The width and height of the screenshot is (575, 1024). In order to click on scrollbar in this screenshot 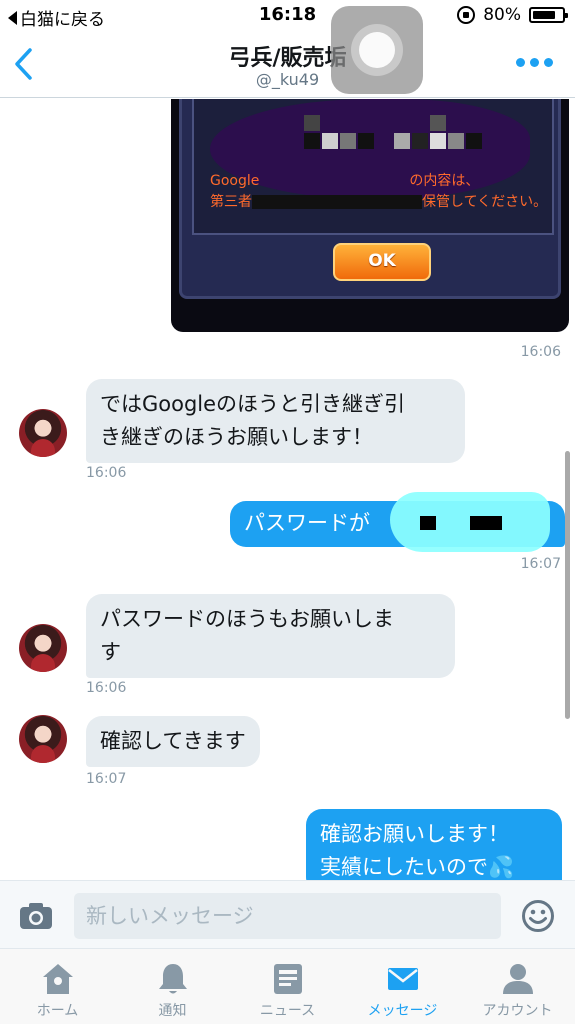, I will do `click(567, 585)`.